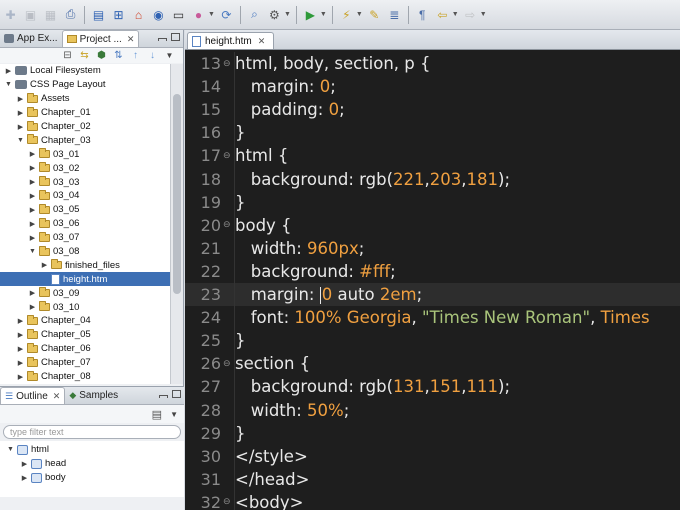 This screenshot has width=680, height=510. I want to click on tree-item: ▶ 03_09, so click(85, 293).